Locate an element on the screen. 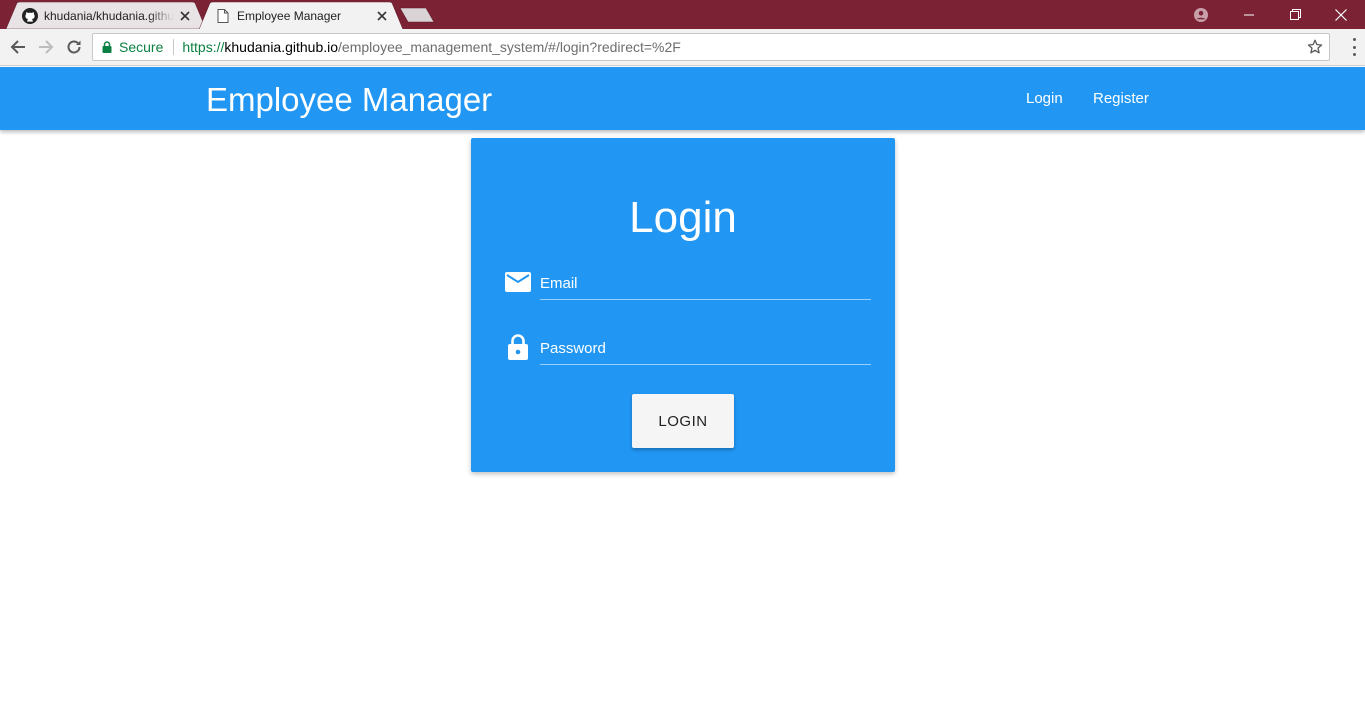 The image size is (1365, 726). browser-tab-github: khudania/khudania.githu is located at coordinates (106, 15).